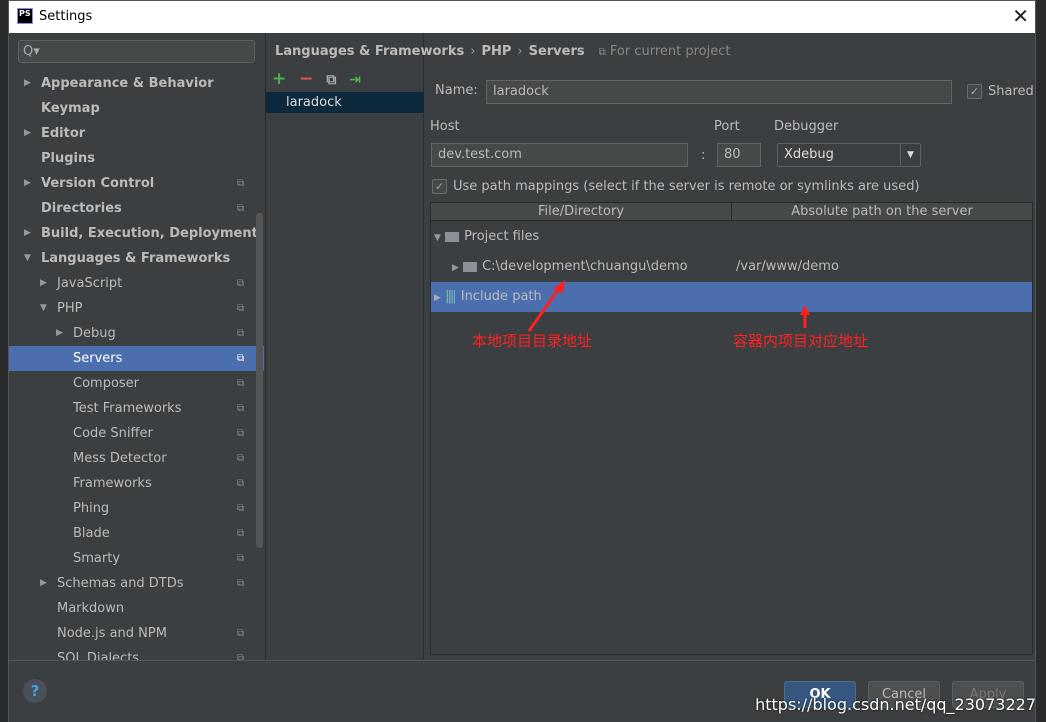 The width and height of the screenshot is (1046, 722). Describe the element at coordinates (136, 51) in the screenshot. I see `search-input: Q▾` at that location.